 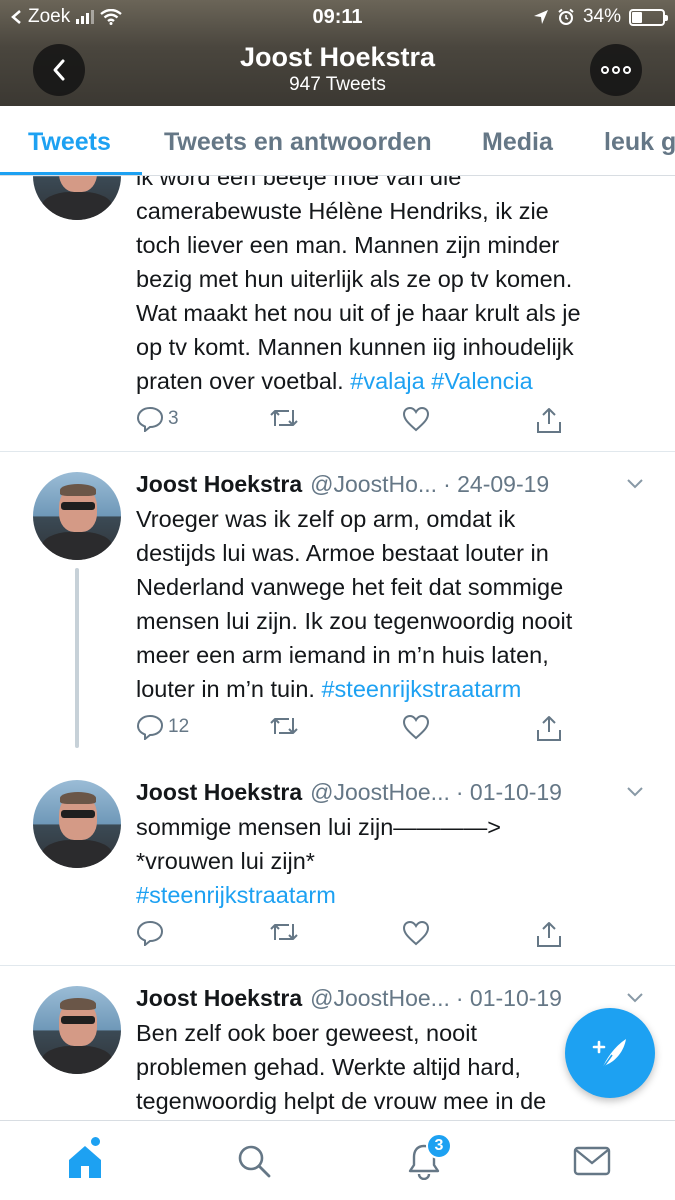 I want to click on battery-percentage: 34%, so click(x=601, y=16).